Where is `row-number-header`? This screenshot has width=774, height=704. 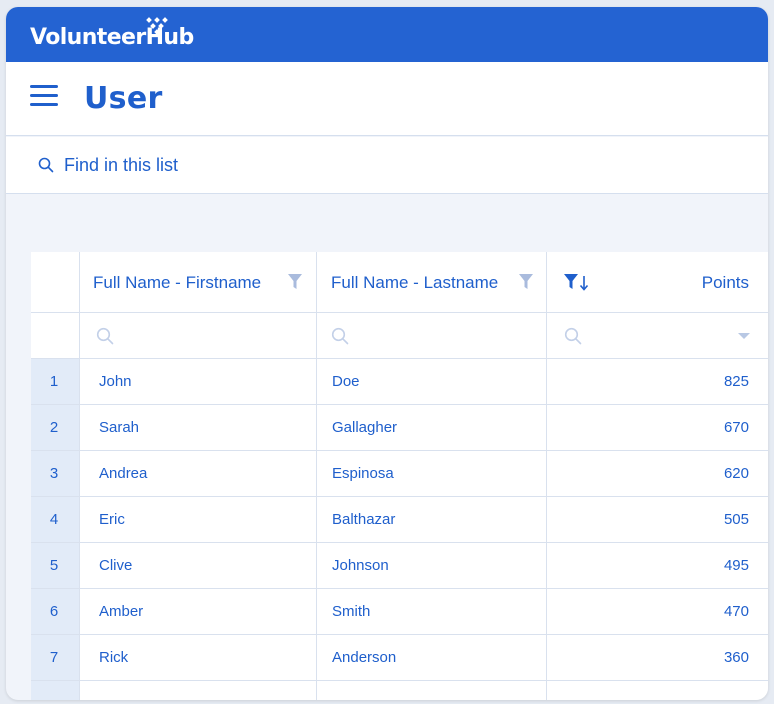 row-number-header is located at coordinates (55, 282).